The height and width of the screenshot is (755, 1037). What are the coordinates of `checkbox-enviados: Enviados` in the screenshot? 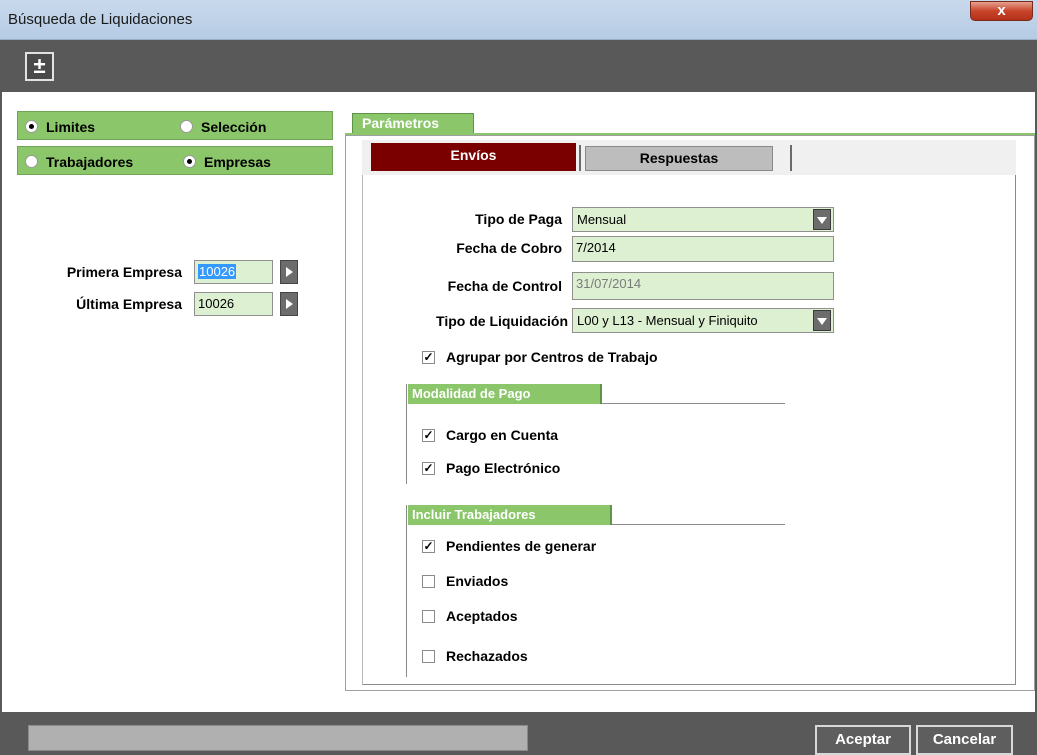 It's located at (465, 581).